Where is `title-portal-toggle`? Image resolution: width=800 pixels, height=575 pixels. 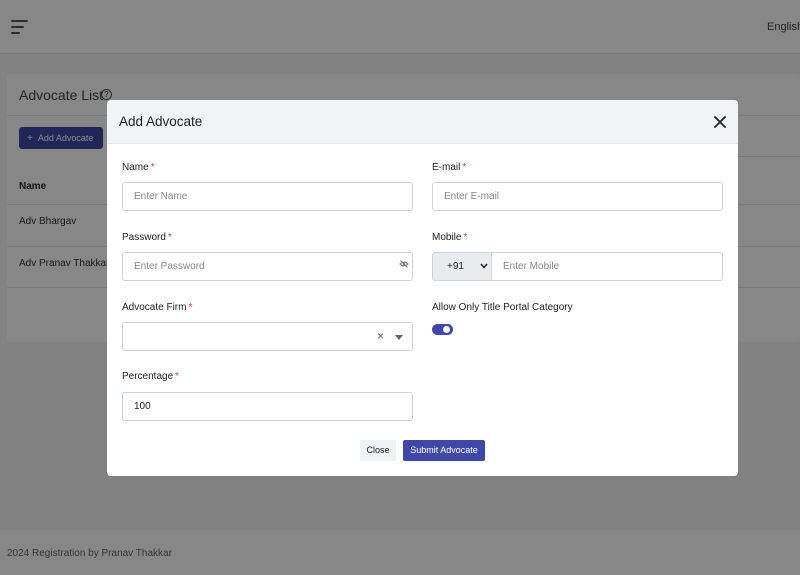
title-portal-toggle is located at coordinates (442, 329).